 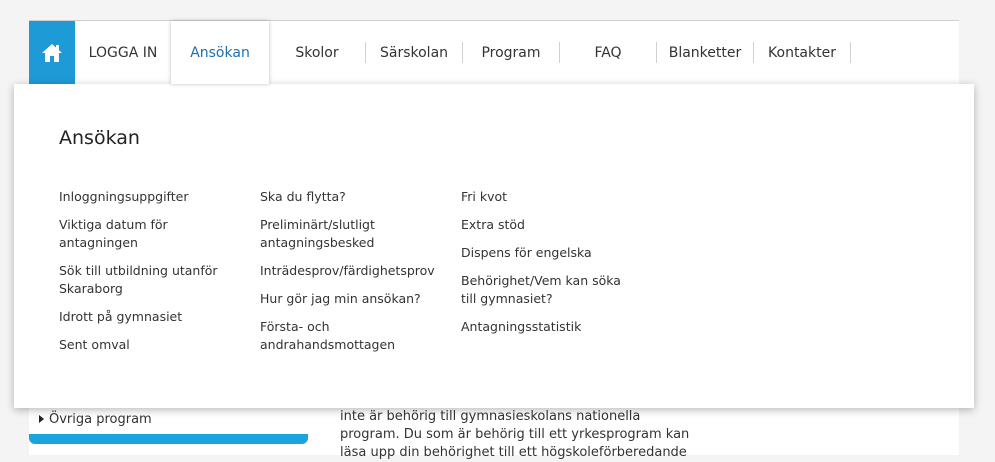 I want to click on menu-link: Dispens för engelska, so click(x=551, y=253).